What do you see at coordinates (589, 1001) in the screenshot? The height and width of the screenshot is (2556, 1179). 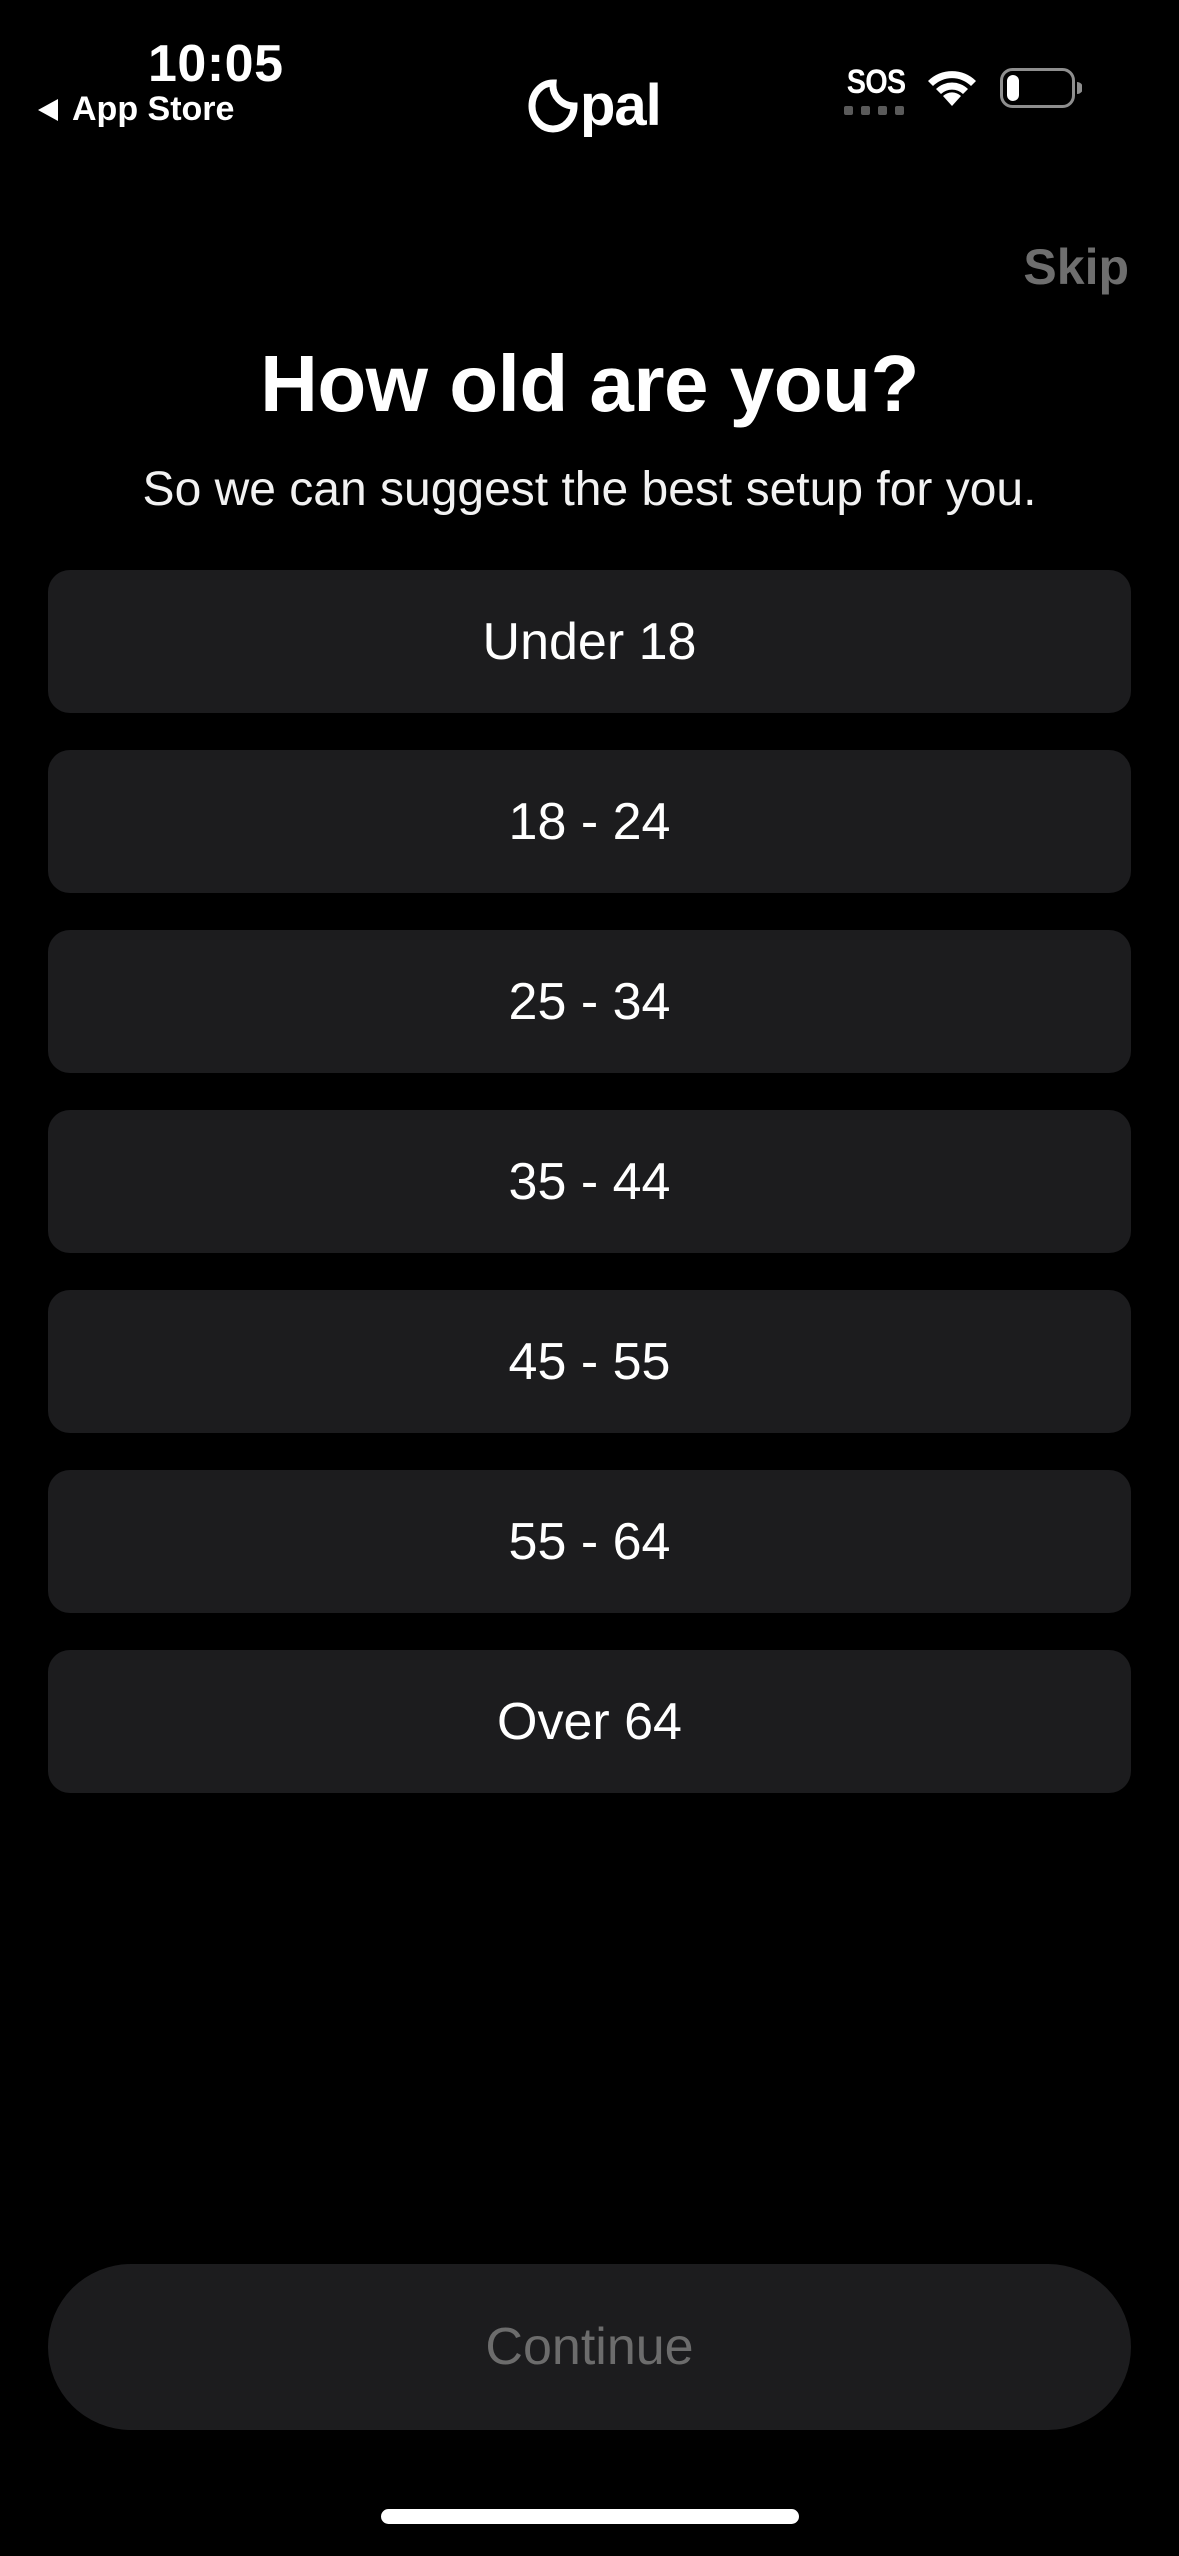 I see `age-option-25-34: 25 - 34` at bounding box center [589, 1001].